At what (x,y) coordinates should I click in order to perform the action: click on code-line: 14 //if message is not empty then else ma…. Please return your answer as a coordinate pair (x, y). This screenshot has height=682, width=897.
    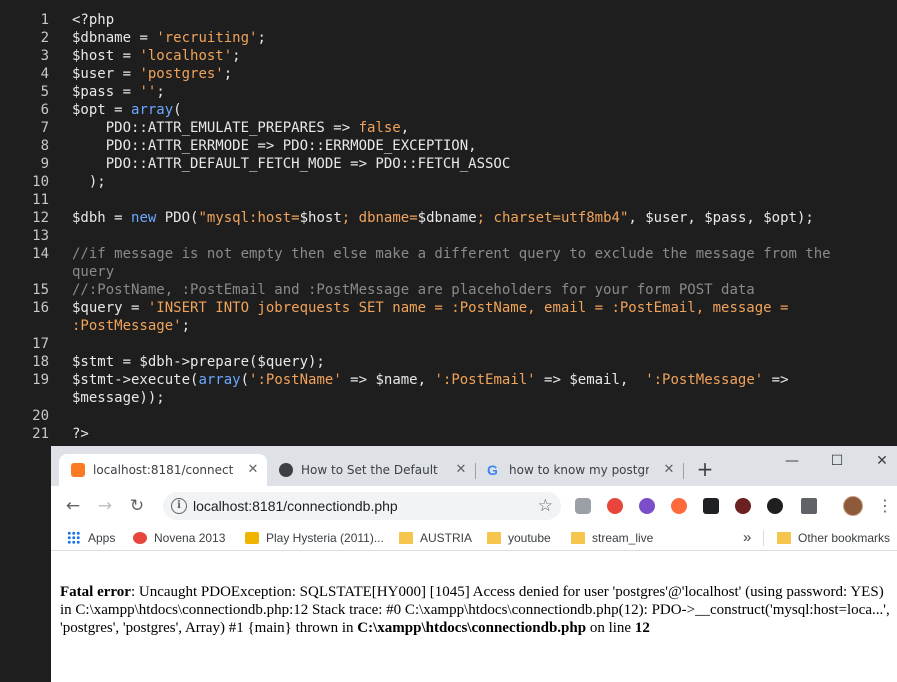
    Looking at the image, I should click on (448, 254).